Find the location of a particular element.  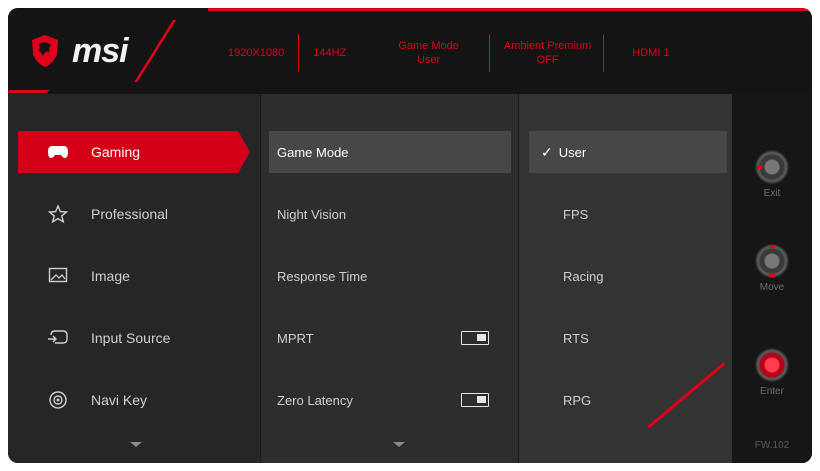

dragon-shield-icon is located at coordinates (45, 51).